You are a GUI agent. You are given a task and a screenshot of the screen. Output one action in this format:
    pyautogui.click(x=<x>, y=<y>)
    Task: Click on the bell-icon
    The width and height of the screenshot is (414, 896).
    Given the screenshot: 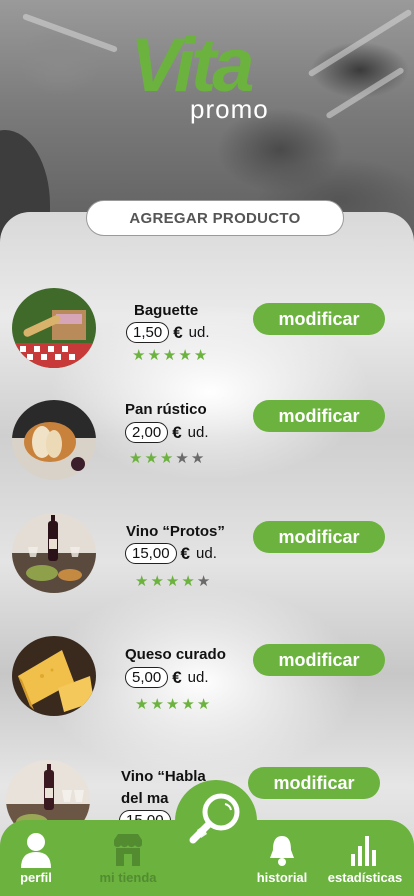 What is the action you would take?
    pyautogui.click(x=282, y=851)
    